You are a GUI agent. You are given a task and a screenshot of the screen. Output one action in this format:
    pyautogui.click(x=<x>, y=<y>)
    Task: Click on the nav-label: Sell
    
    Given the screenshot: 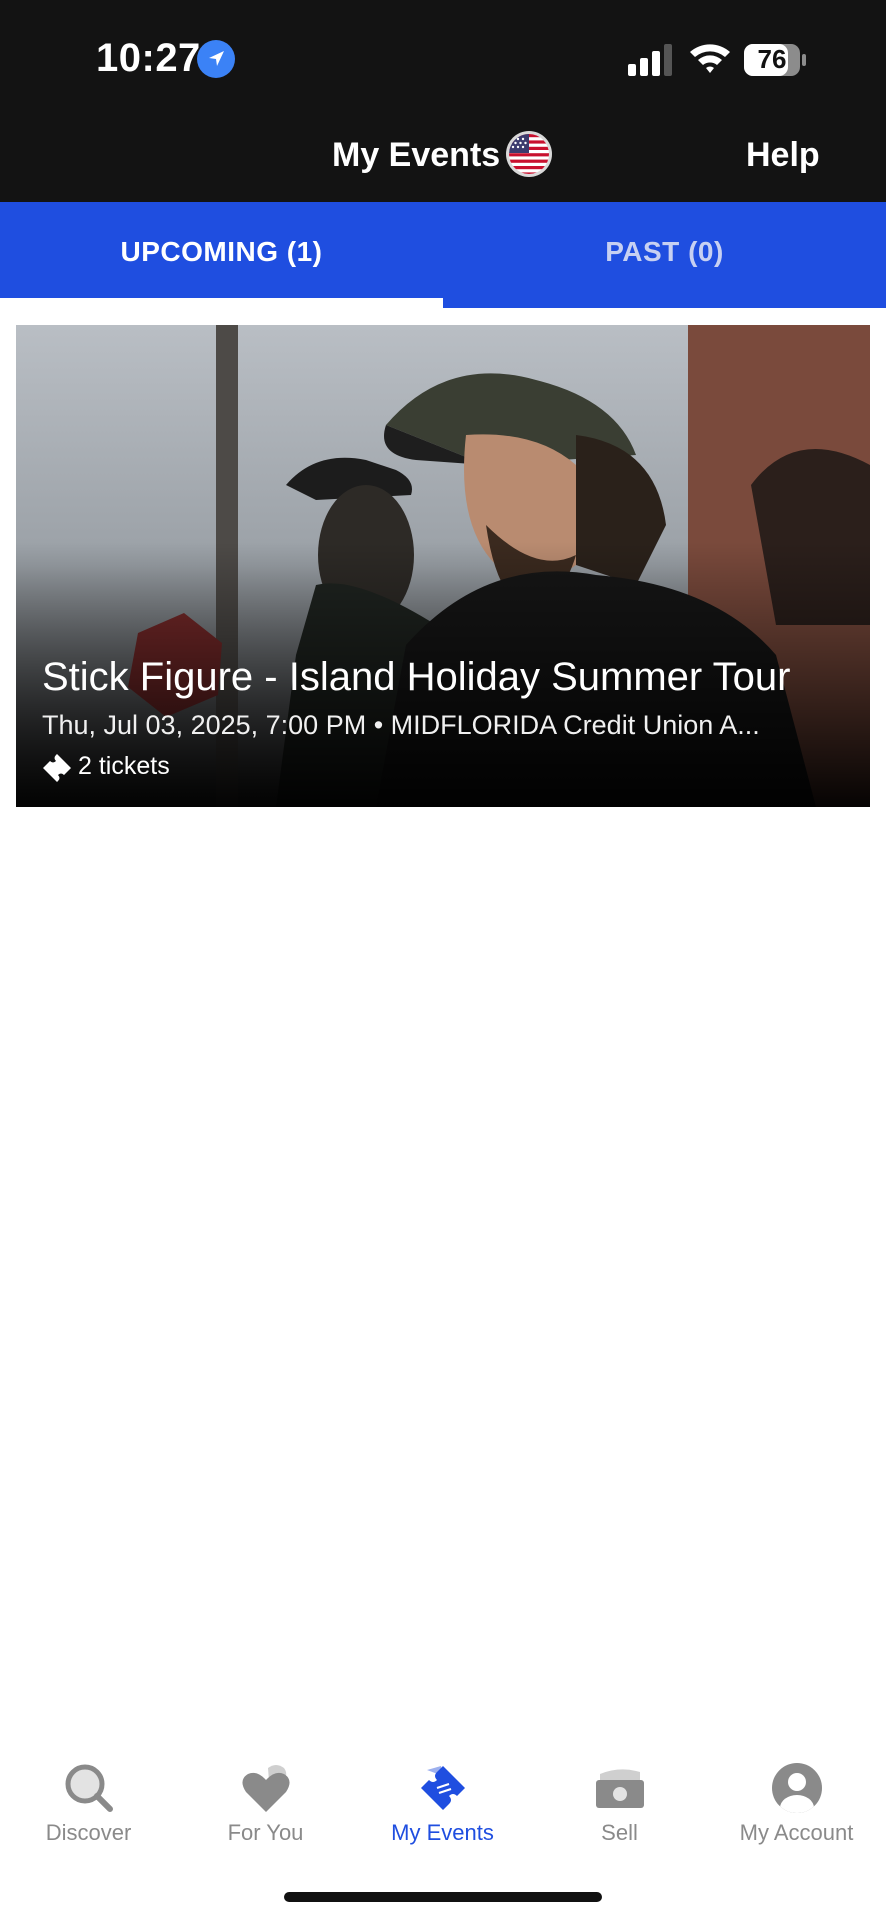 What is the action you would take?
    pyautogui.click(x=619, y=1832)
    